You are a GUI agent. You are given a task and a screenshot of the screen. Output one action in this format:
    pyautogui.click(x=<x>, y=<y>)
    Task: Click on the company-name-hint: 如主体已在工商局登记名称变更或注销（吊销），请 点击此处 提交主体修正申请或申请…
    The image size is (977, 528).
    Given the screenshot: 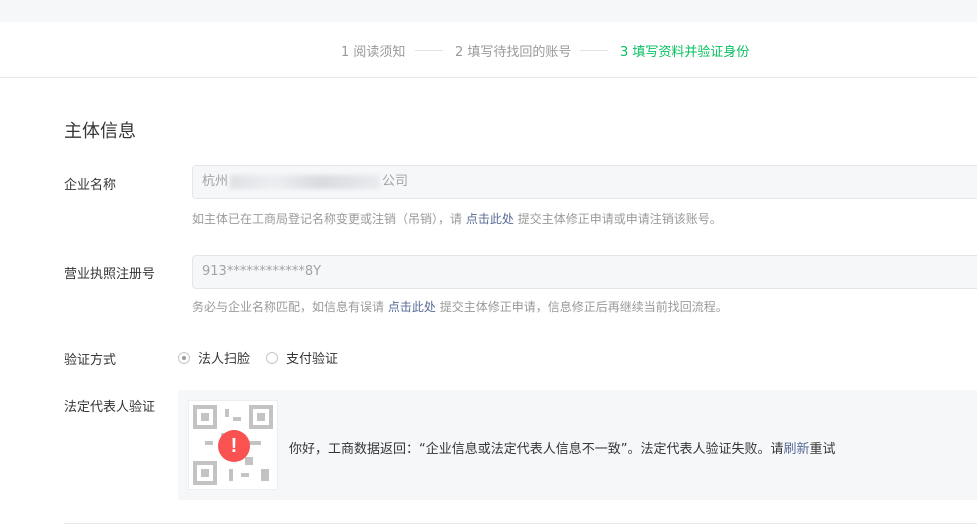 What is the action you would take?
    pyautogui.click(x=457, y=218)
    